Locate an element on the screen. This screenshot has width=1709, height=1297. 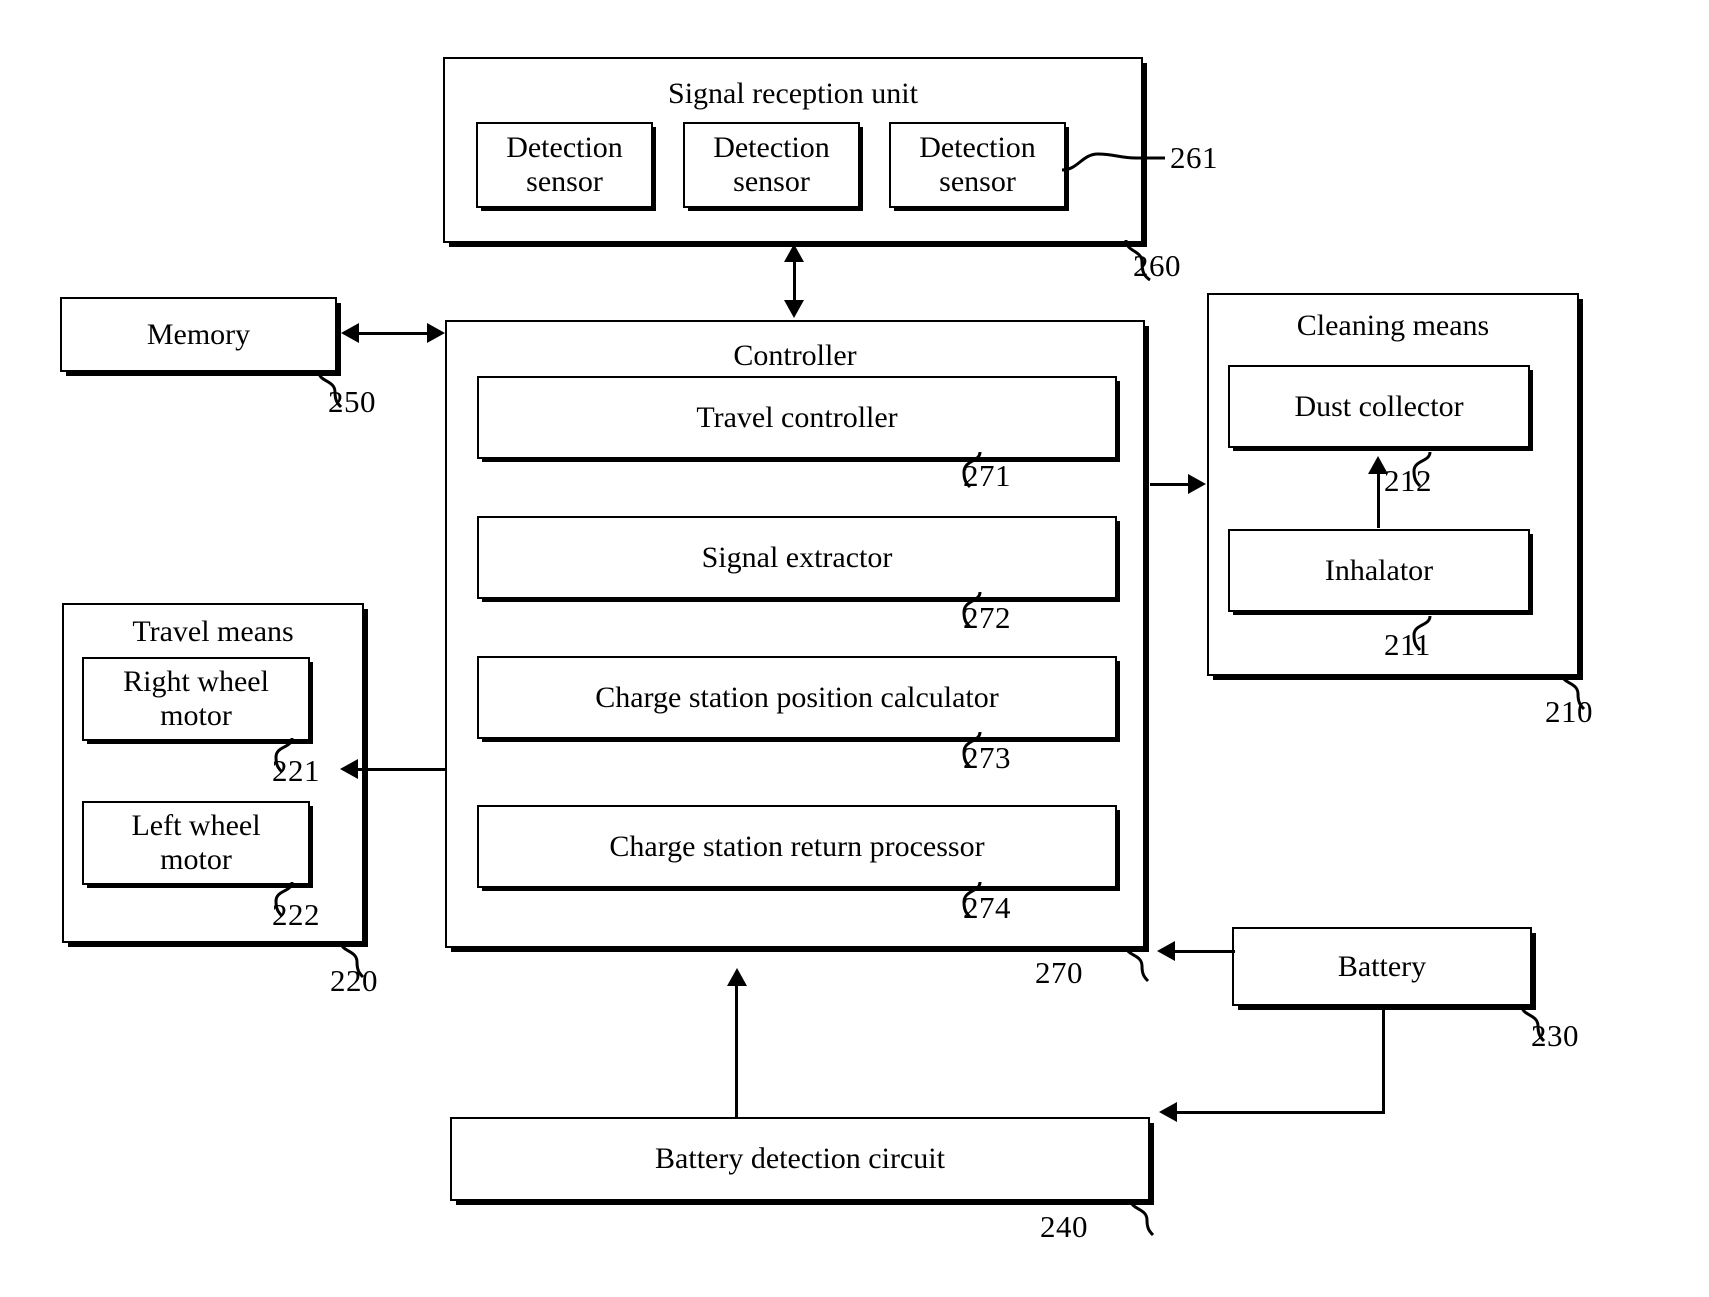
signal-extractor-label: Signal extractor is located at coordinates (797, 557).